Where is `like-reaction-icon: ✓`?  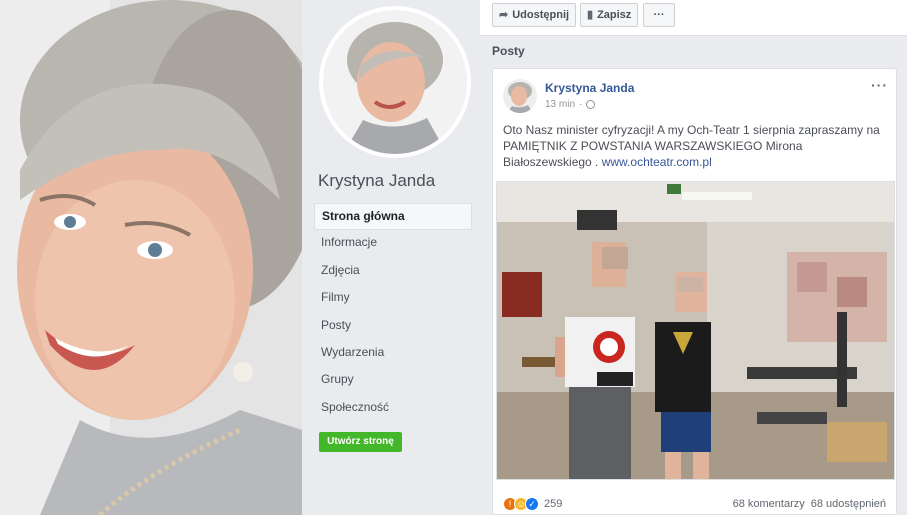
like-reaction-icon: ✓ is located at coordinates (532, 504).